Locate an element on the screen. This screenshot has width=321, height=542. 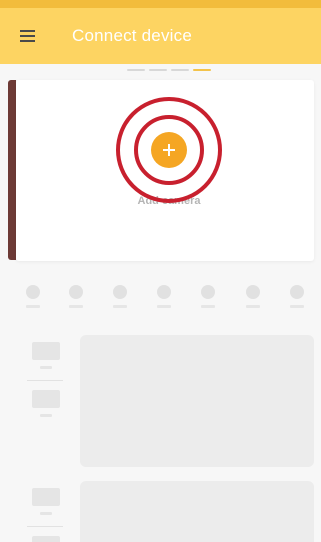
status-bar is located at coordinates (160, 4).